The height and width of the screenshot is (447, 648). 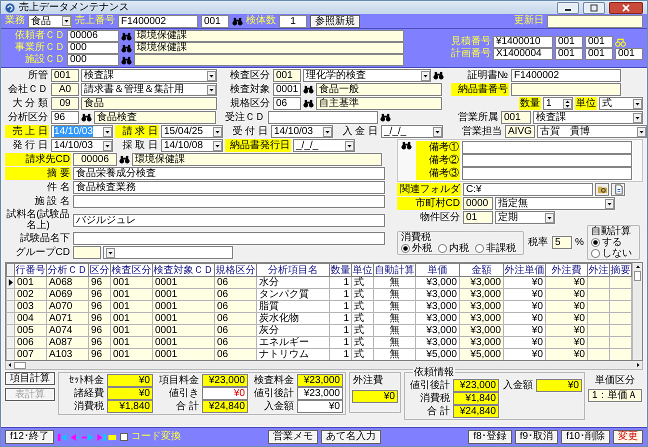 What do you see at coordinates (562, 242) in the screenshot?
I see `tax-rate-field: 5` at bounding box center [562, 242].